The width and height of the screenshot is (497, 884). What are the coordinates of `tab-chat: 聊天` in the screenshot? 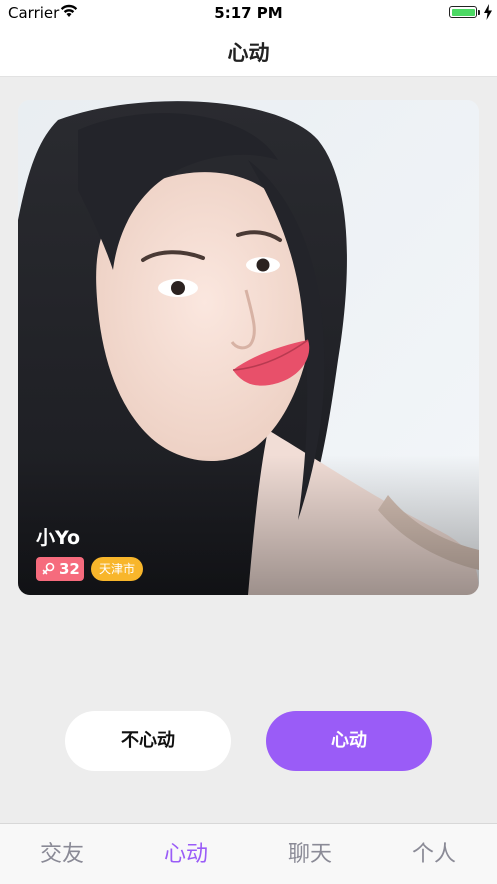 It's located at (310, 852).